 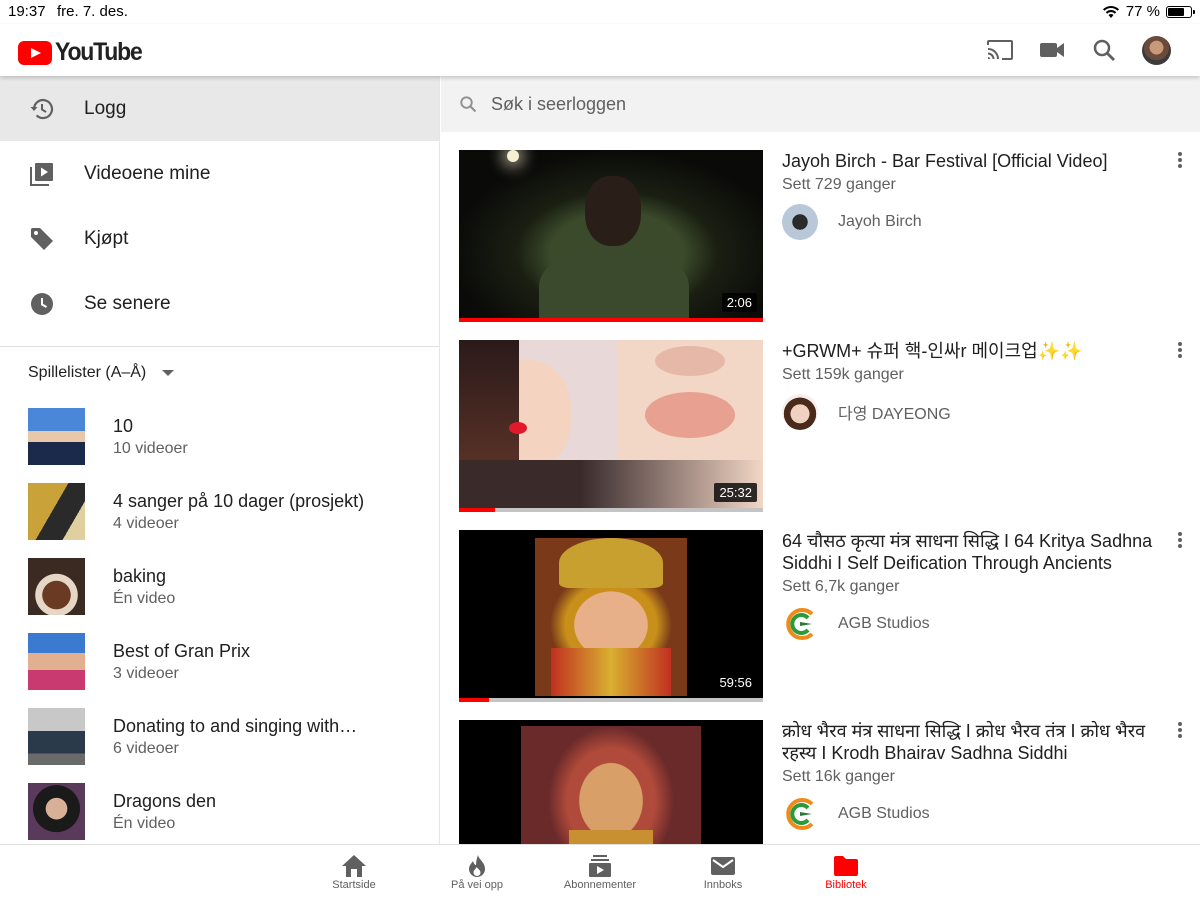 I want to click on tab-inbox: Innboks, so click(x=723, y=872).